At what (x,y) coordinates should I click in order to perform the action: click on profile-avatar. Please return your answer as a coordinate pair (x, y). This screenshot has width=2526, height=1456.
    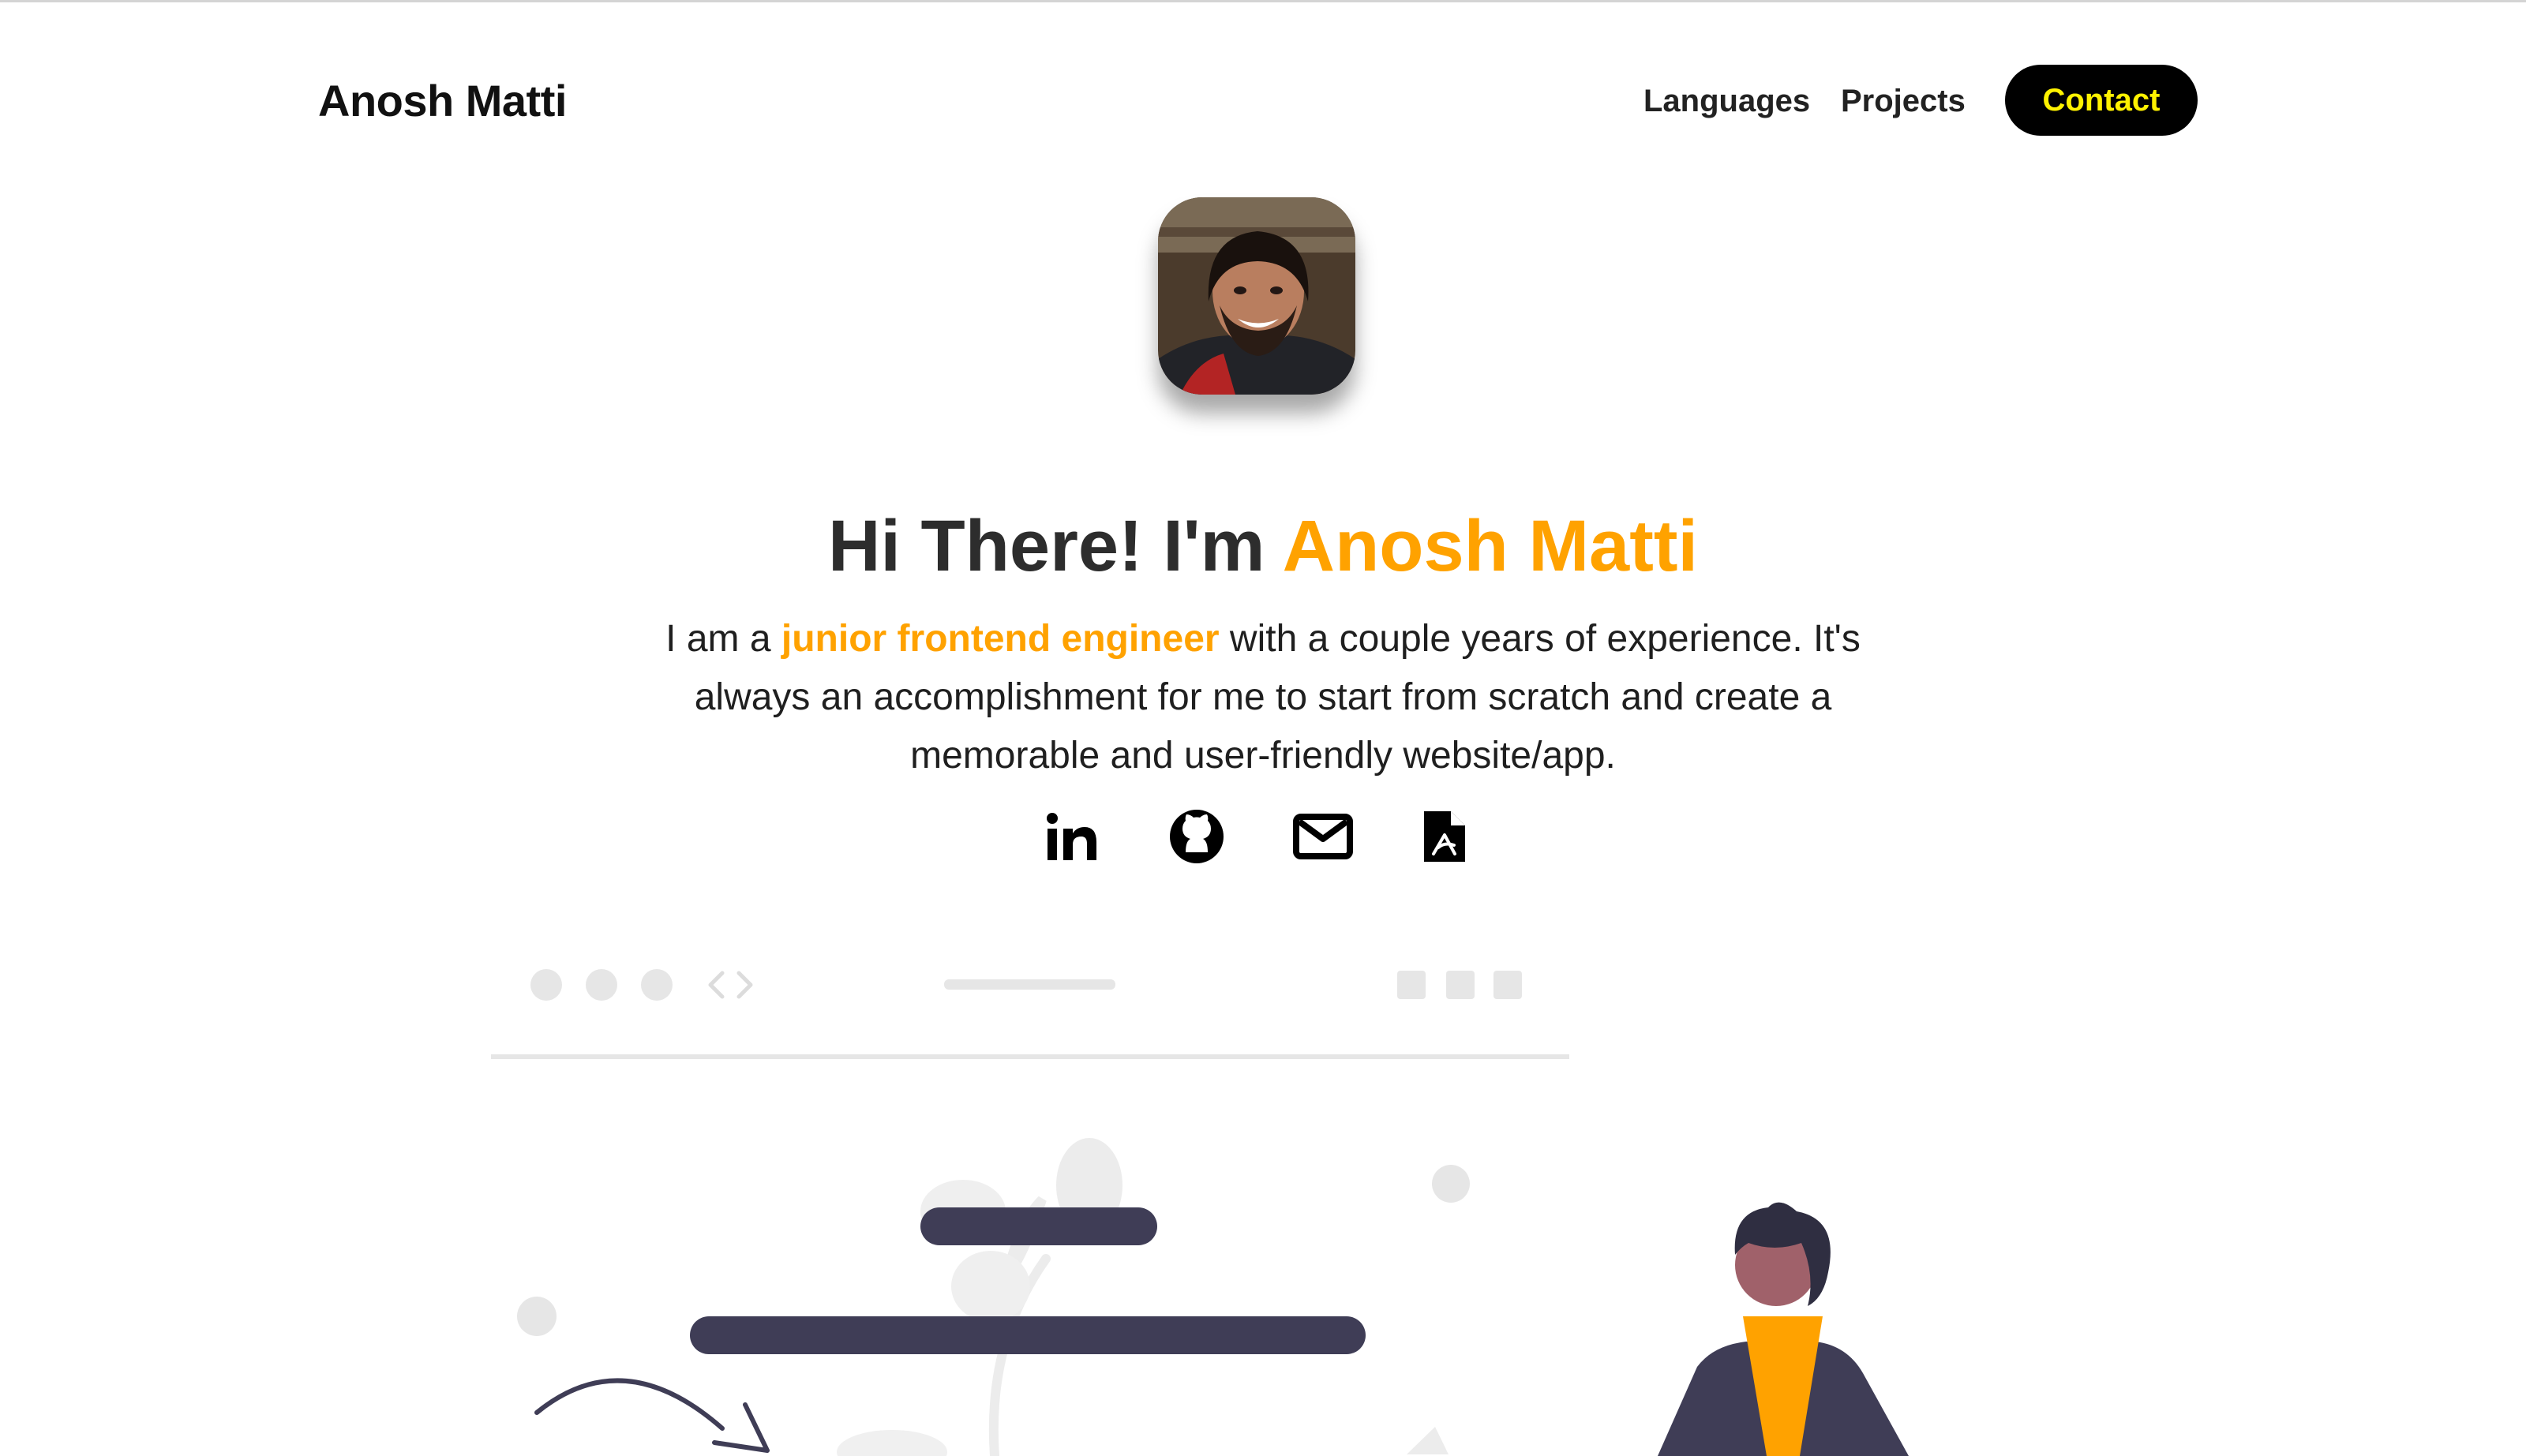
    Looking at the image, I should click on (1256, 296).